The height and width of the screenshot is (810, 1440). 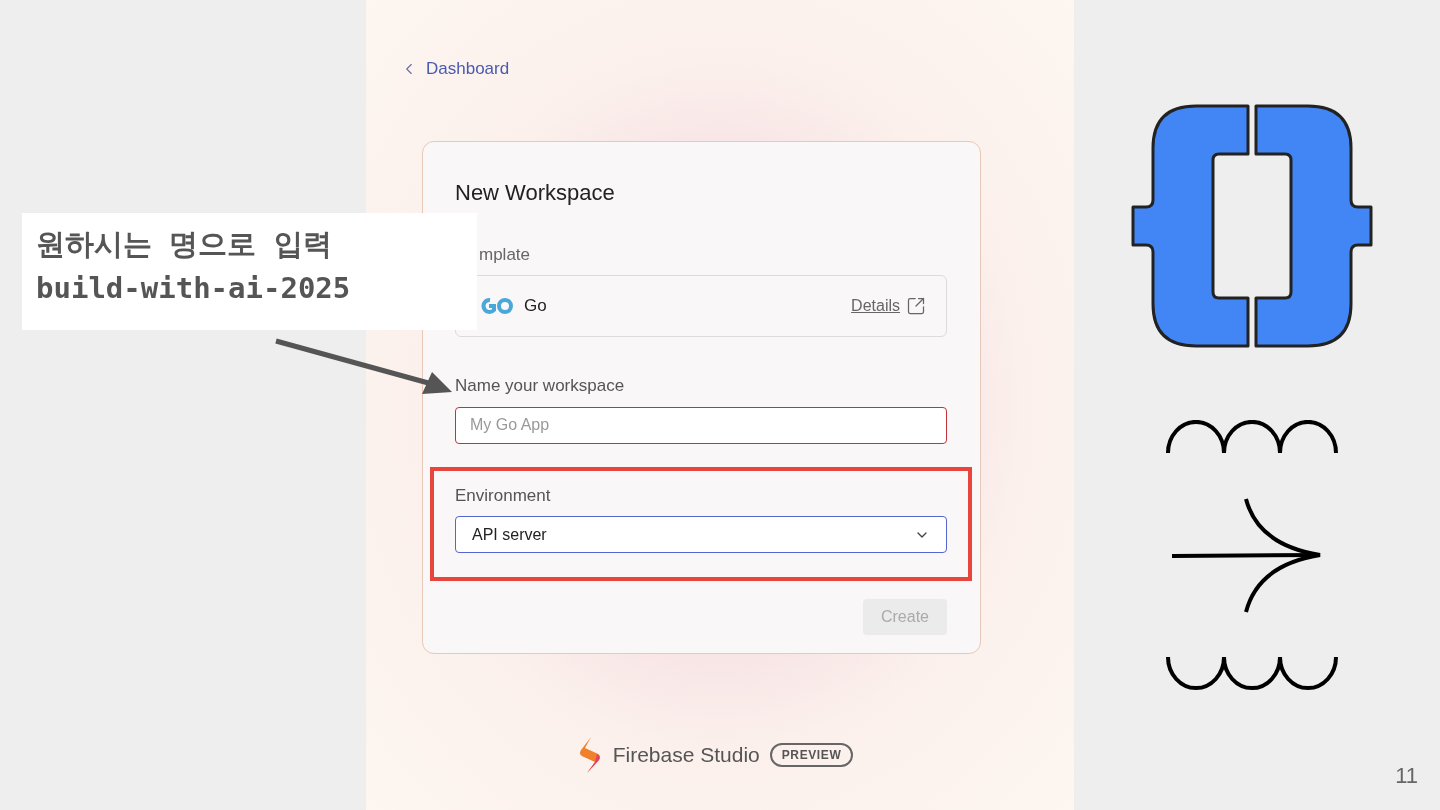 I want to click on curly-braces-icon, so click(x=1252, y=226).